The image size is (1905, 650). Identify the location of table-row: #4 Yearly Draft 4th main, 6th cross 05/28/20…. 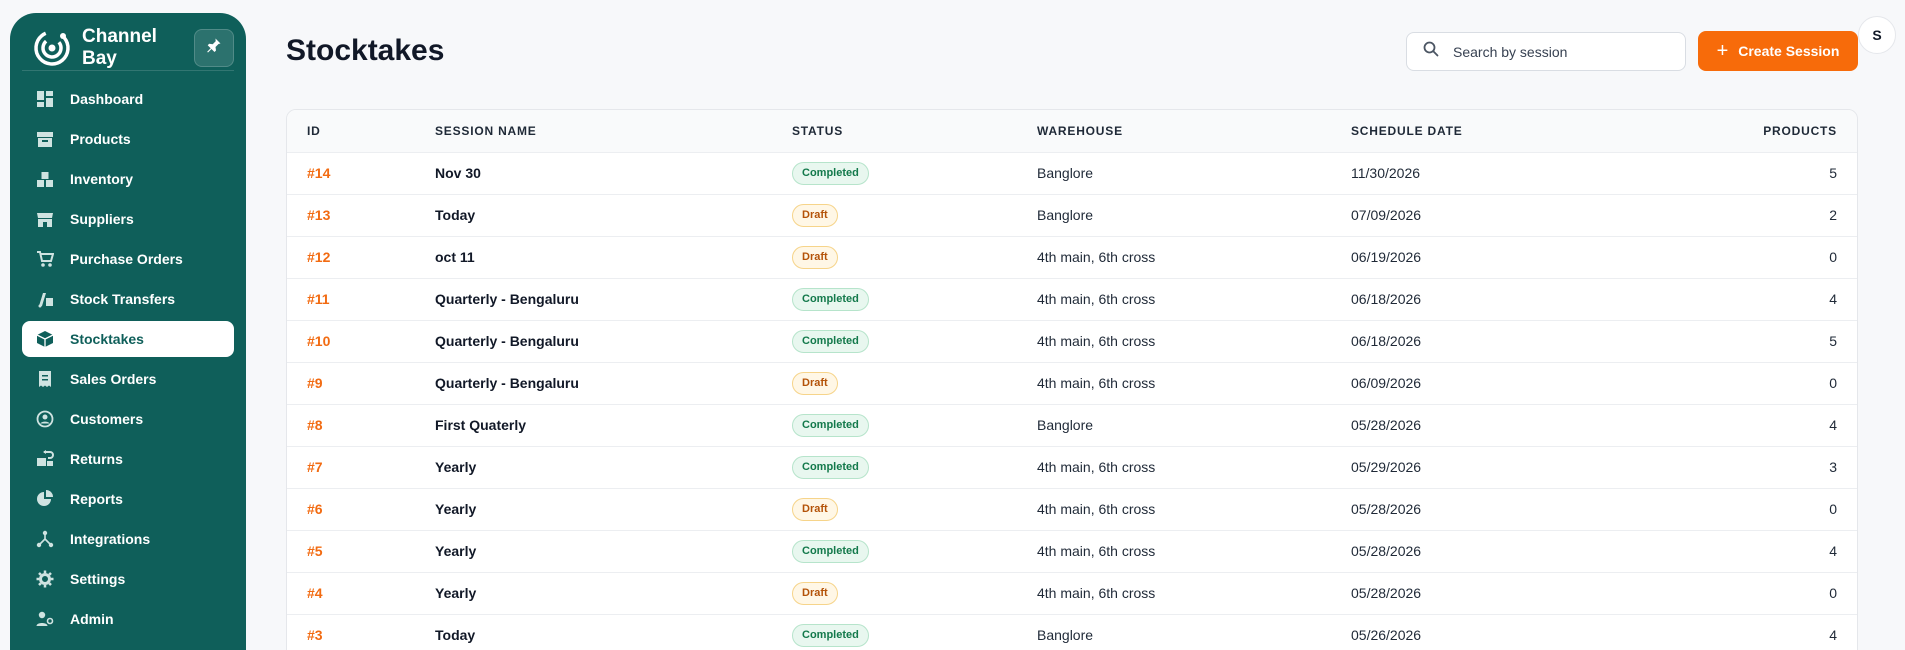
(1072, 593).